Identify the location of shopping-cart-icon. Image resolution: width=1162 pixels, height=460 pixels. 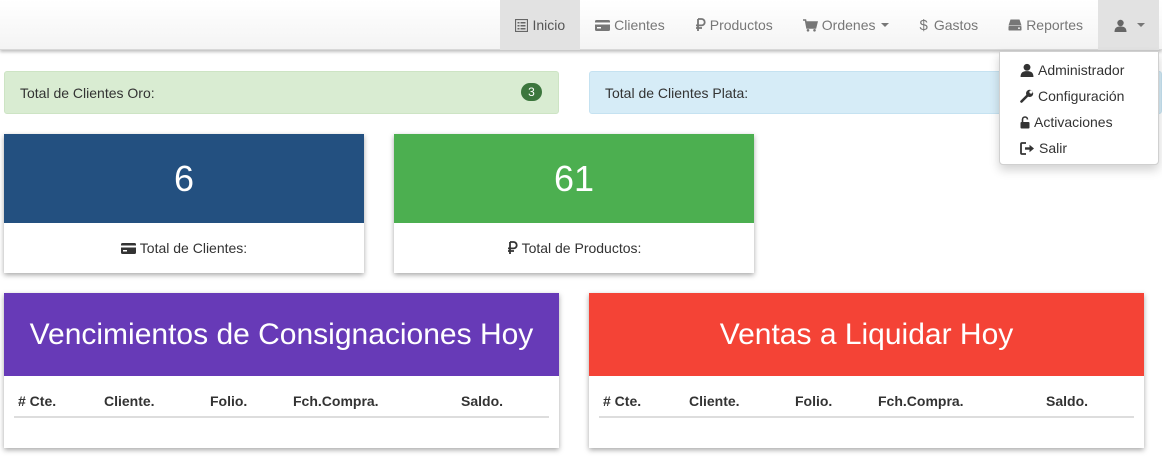
(810, 25).